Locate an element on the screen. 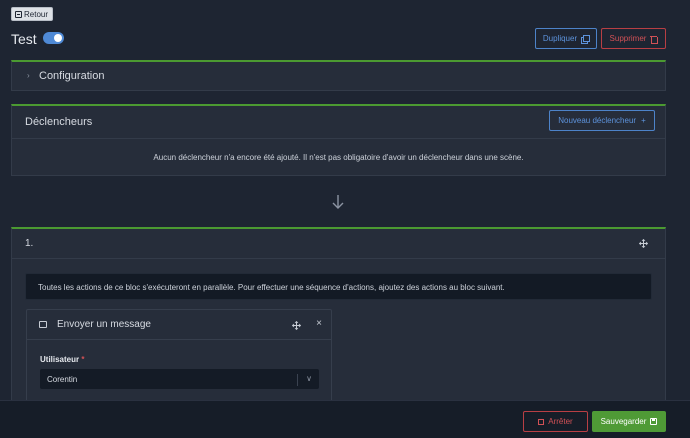 This screenshot has height=438, width=690. arrow-down-icon is located at coordinates (338, 202).